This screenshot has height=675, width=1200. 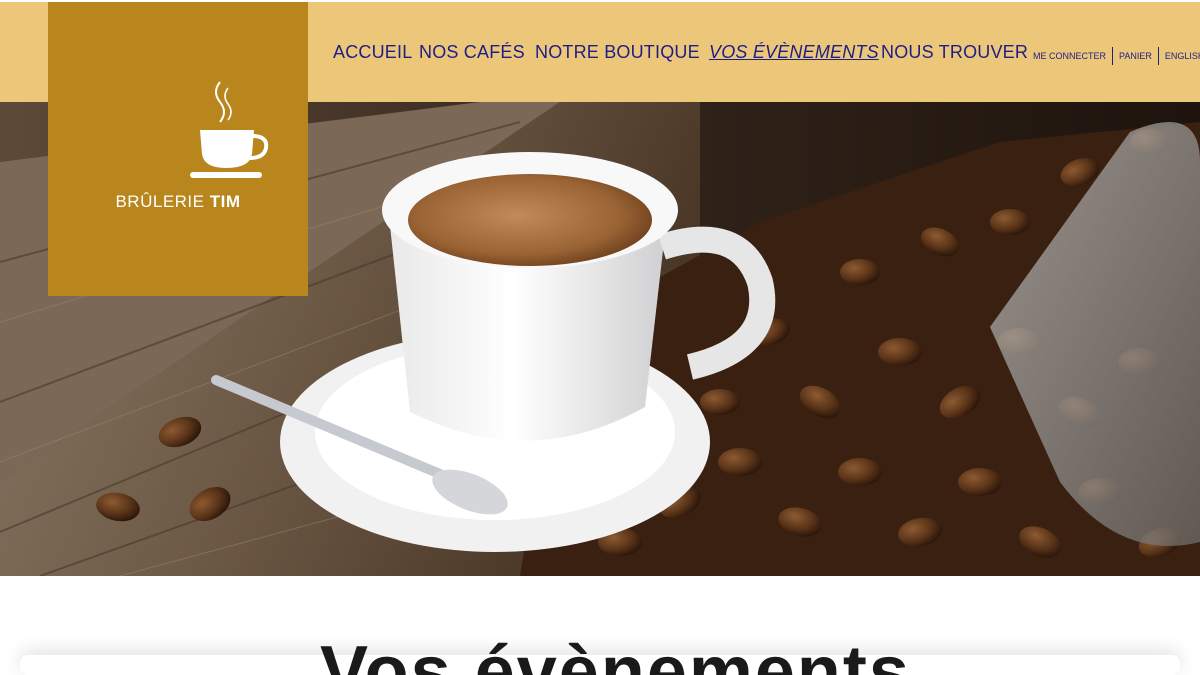 I want to click on brand-name-part2: TIM, so click(x=225, y=201).